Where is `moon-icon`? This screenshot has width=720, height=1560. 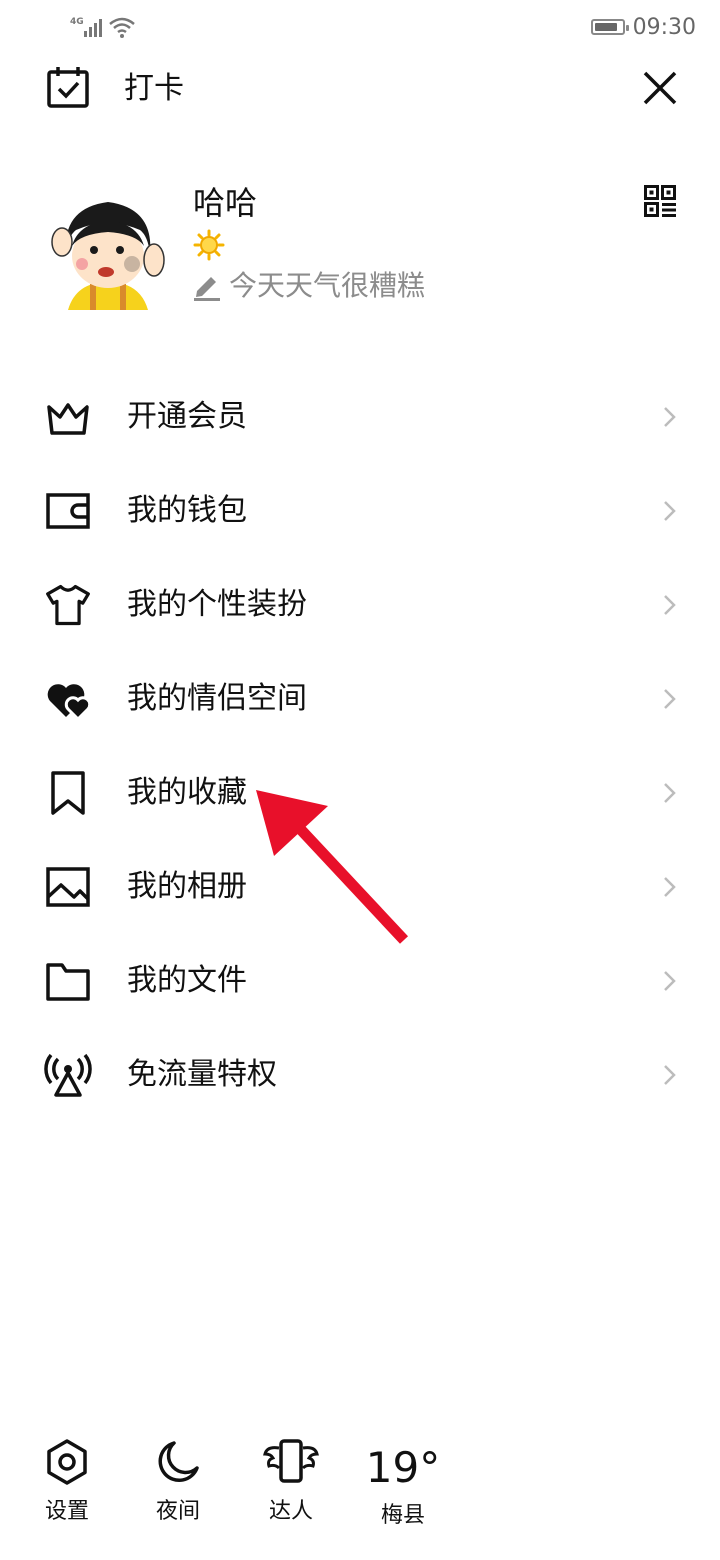
moon-icon is located at coordinates (178, 1461).